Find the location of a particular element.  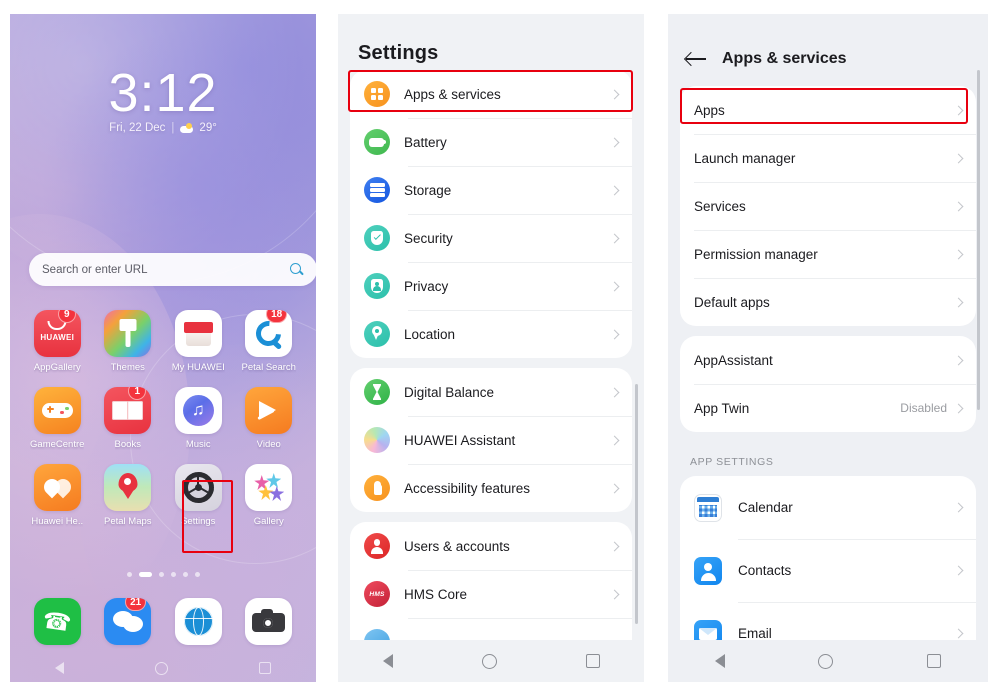

app-gallery: Gallery is located at coordinates (269, 495).